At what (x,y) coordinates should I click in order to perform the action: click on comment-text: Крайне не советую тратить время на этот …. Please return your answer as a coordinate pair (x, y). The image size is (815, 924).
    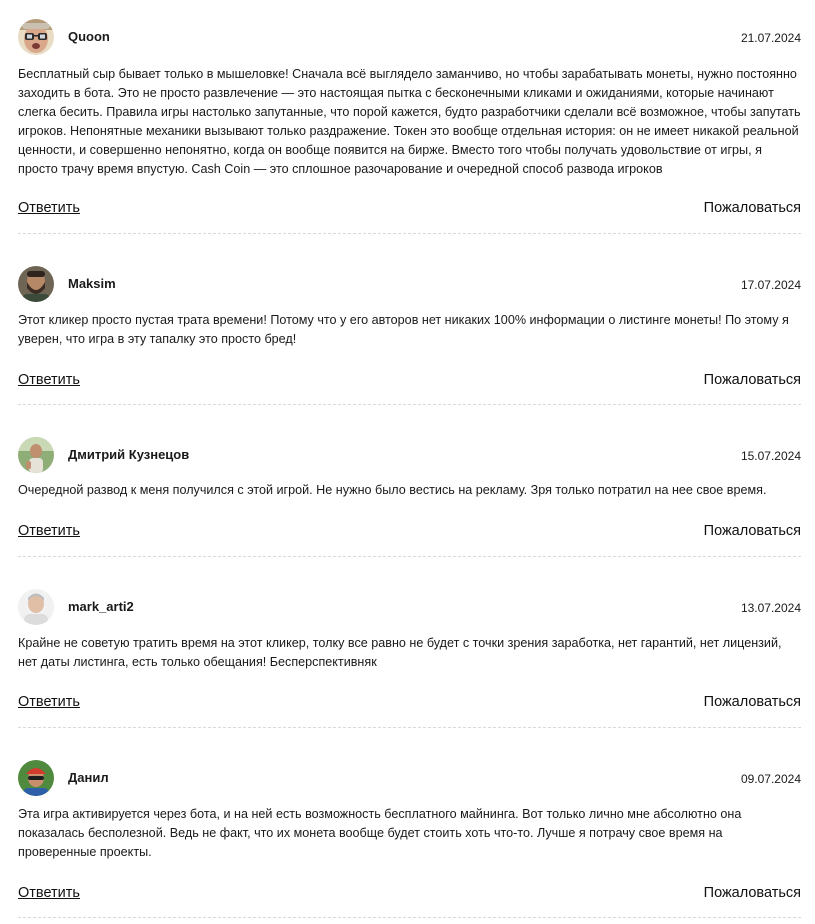
    Looking at the image, I should click on (400, 652).